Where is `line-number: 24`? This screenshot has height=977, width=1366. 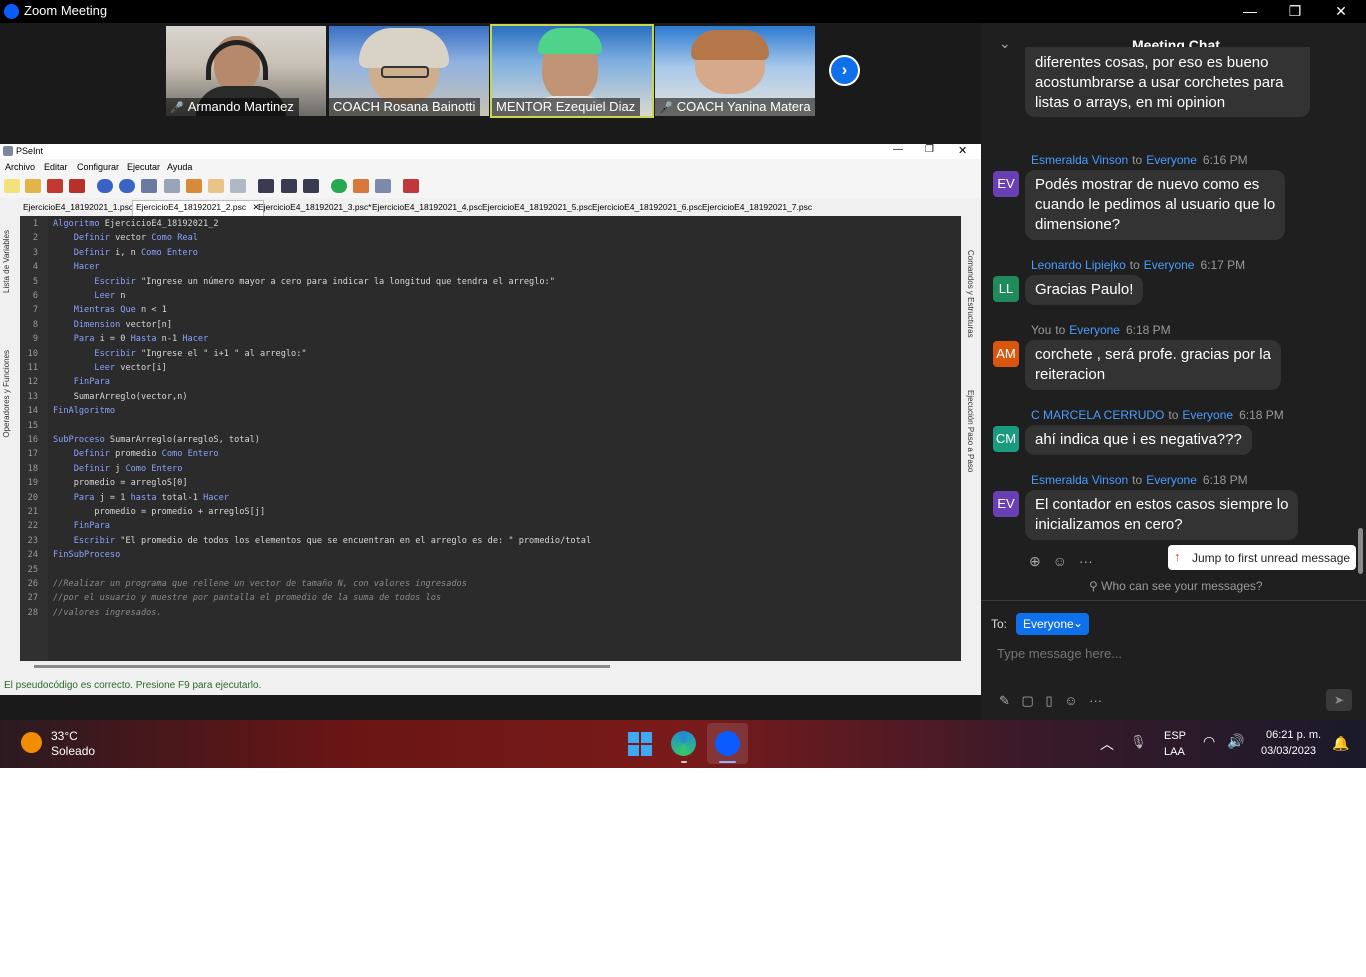
line-number: 24 is located at coordinates (32, 555).